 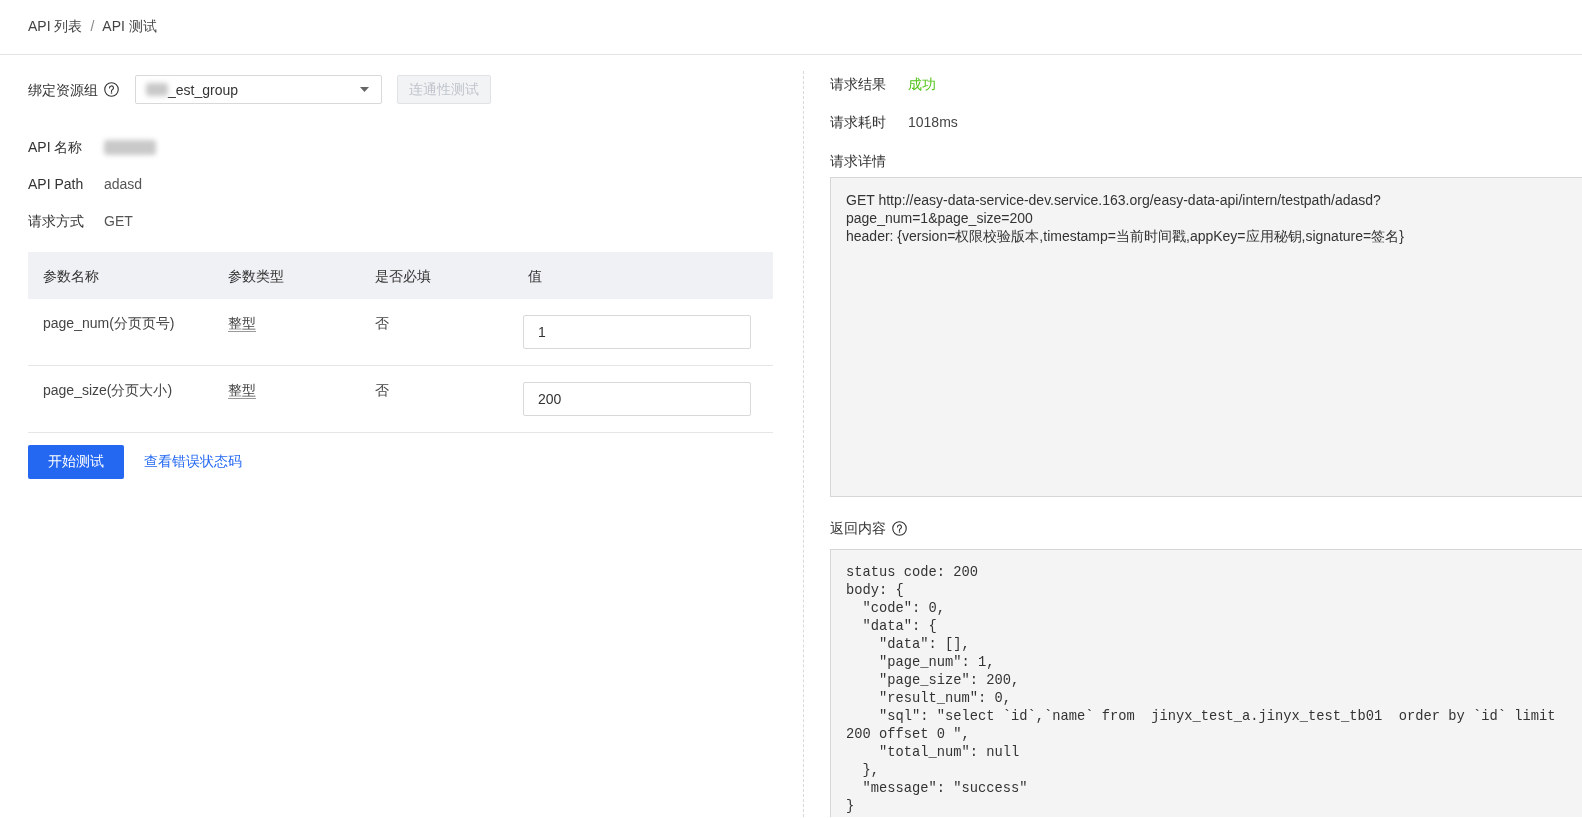 I want to click on code-line: },, so click(x=870, y=770).